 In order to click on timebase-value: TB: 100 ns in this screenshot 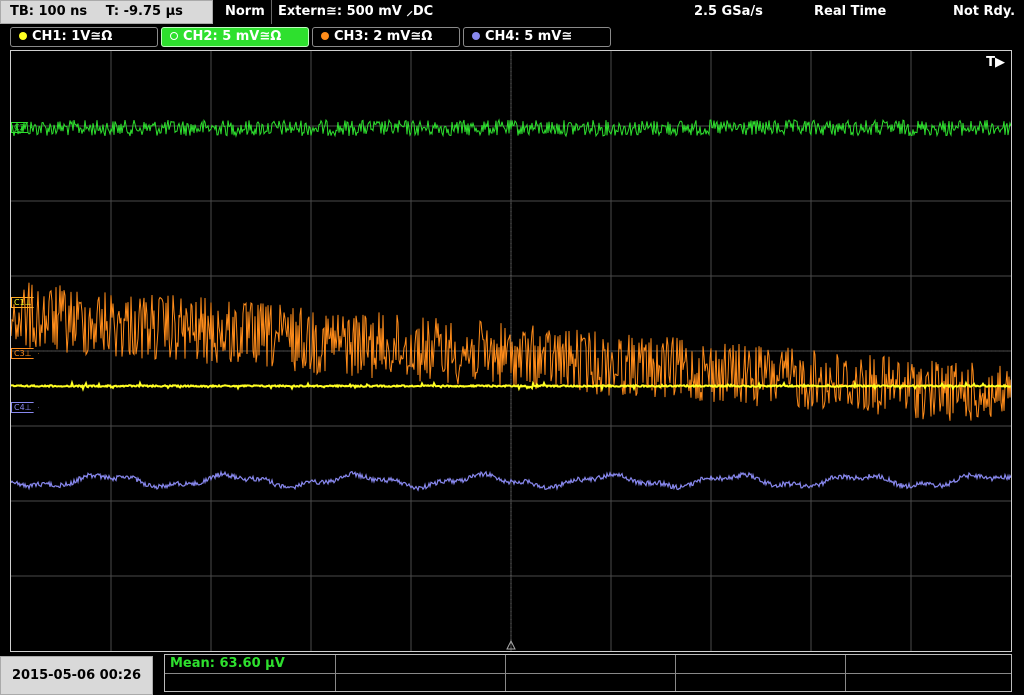, I will do `click(49, 11)`.